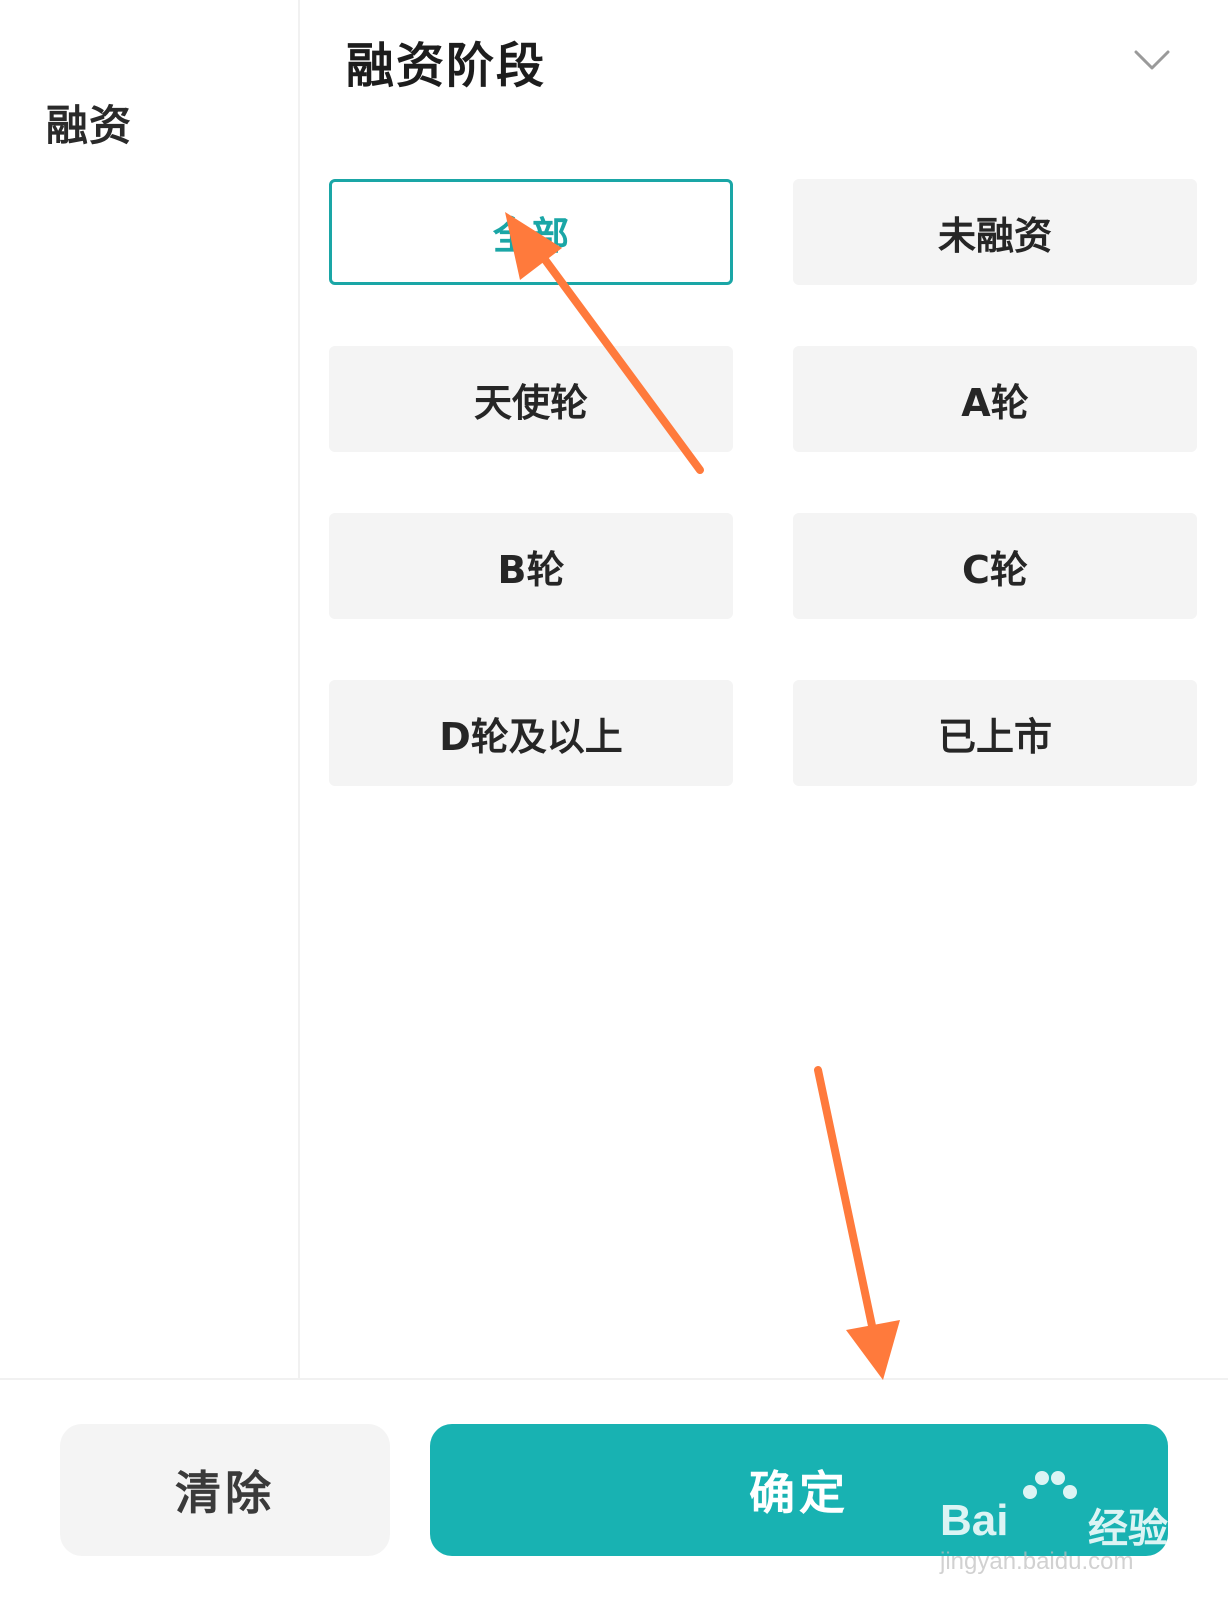  I want to click on option-d-round-plus: D轮及以上, so click(531, 733).